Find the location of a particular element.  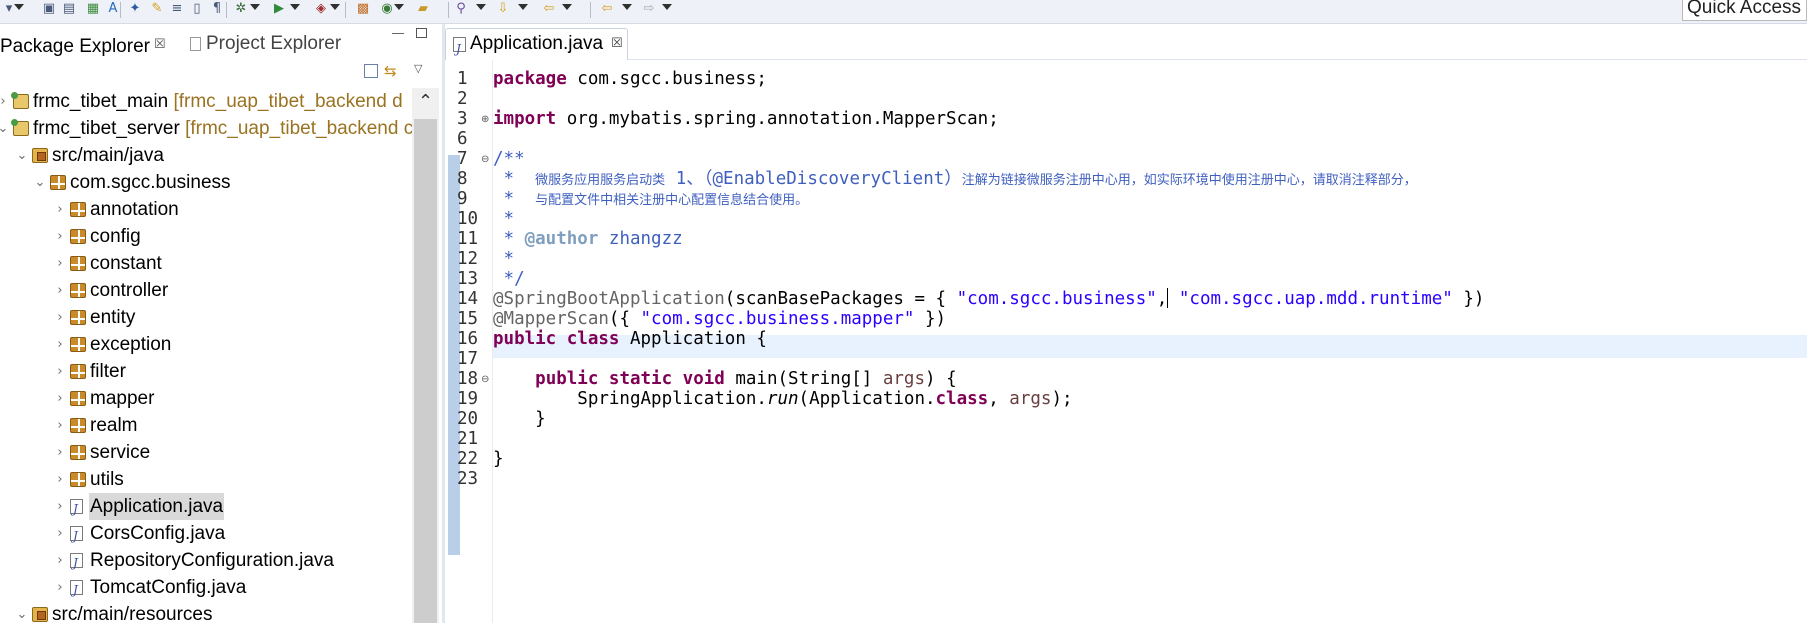

tree-item: ⌄ com.sgcc.business is located at coordinates (206, 182).